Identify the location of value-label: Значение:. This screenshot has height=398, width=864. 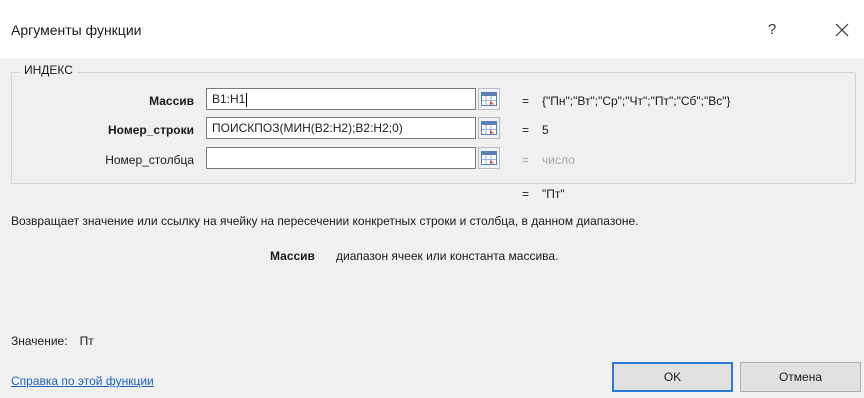
(39, 341).